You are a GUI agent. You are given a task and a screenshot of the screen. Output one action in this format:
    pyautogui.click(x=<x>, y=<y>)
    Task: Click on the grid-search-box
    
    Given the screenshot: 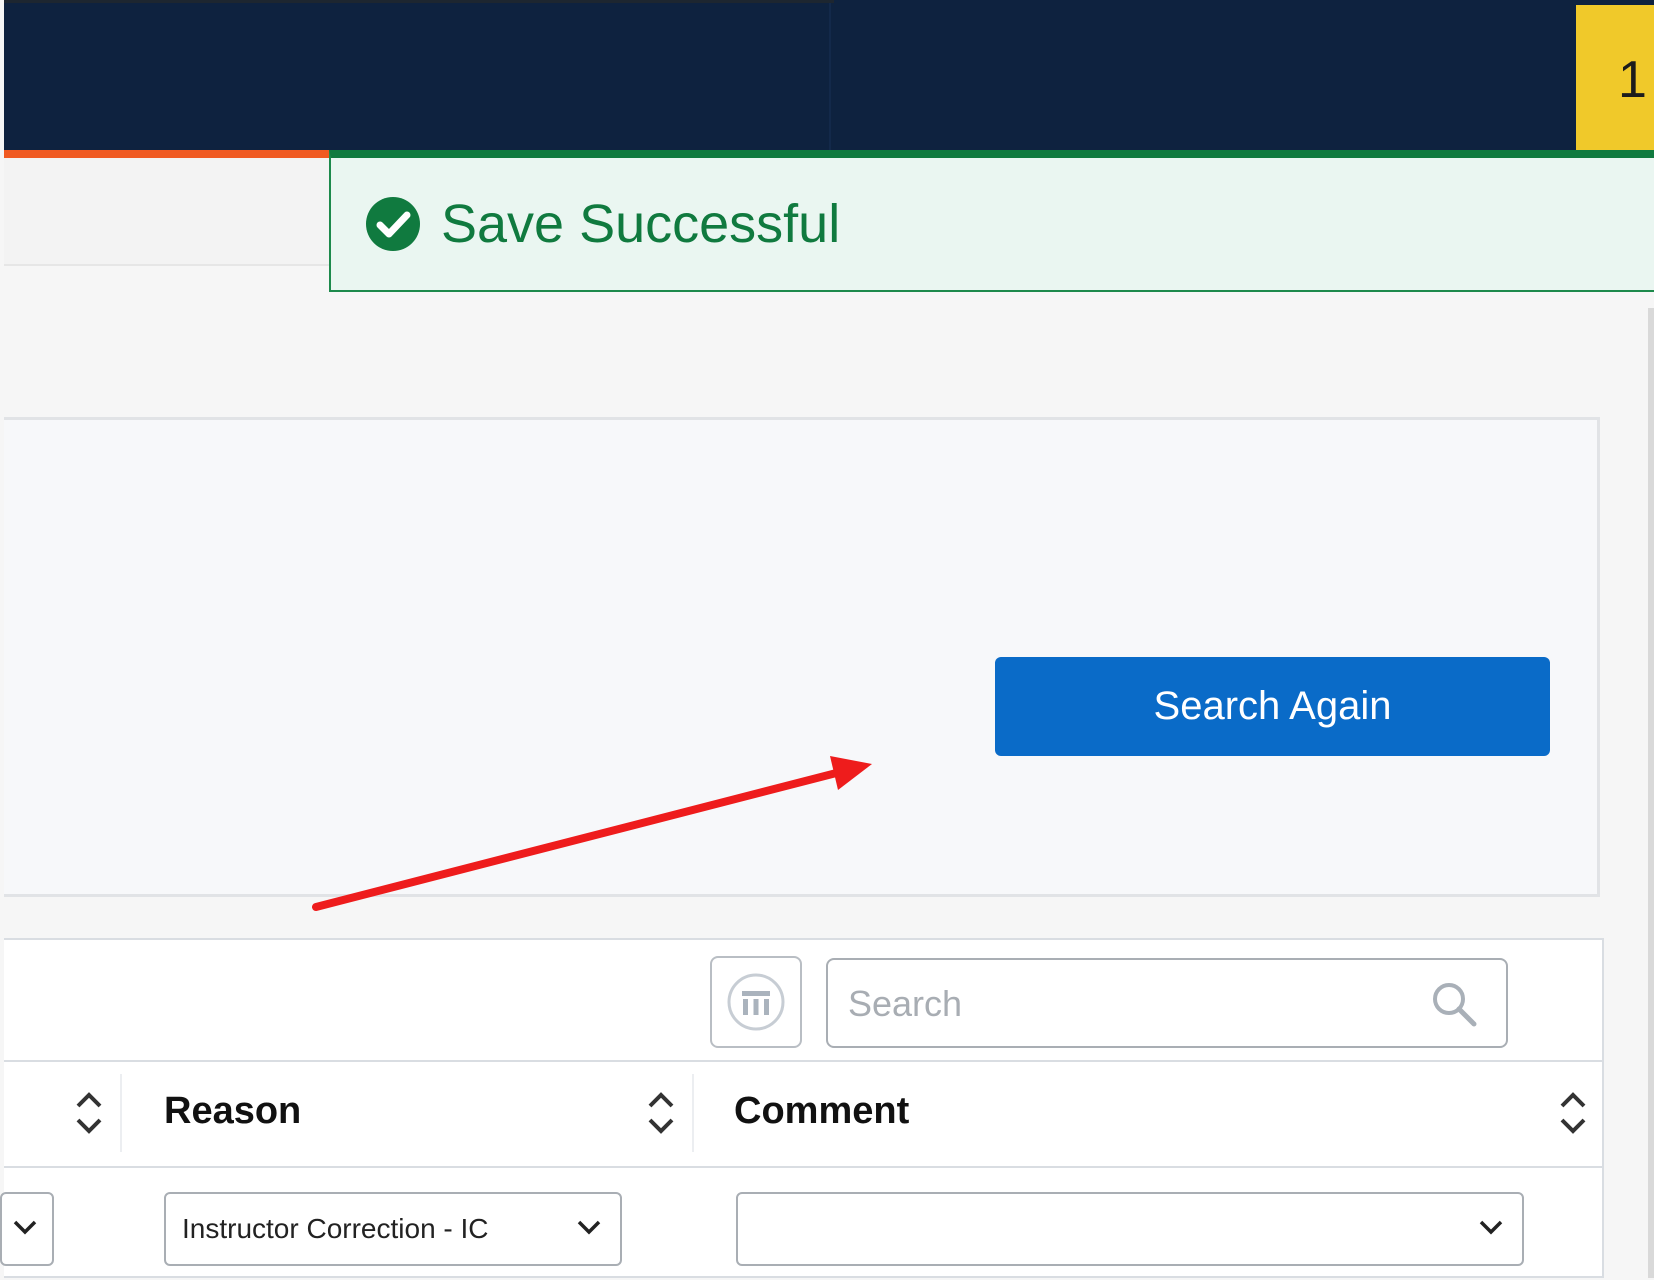 What is the action you would take?
    pyautogui.click(x=1167, y=1003)
    